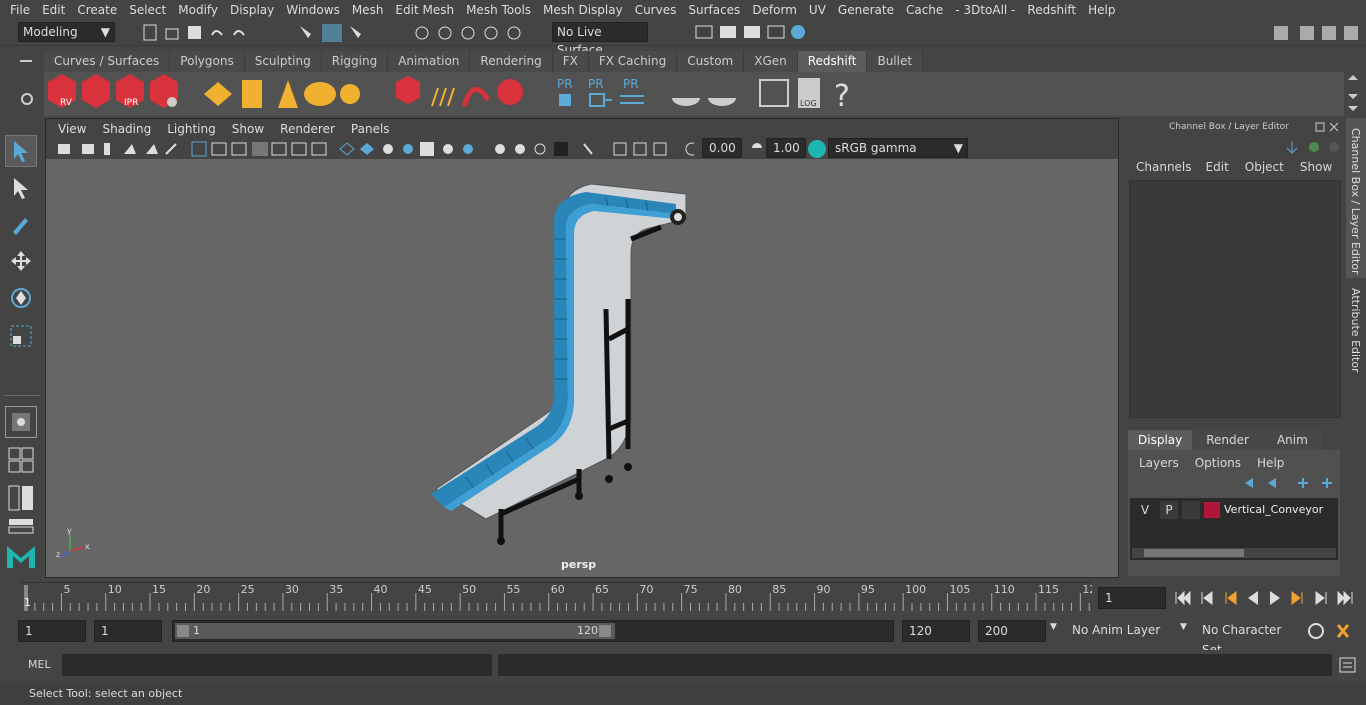 The height and width of the screenshot is (705, 1366). What do you see at coordinates (711, 61) in the screenshot?
I see `tab-custom: Custom` at bounding box center [711, 61].